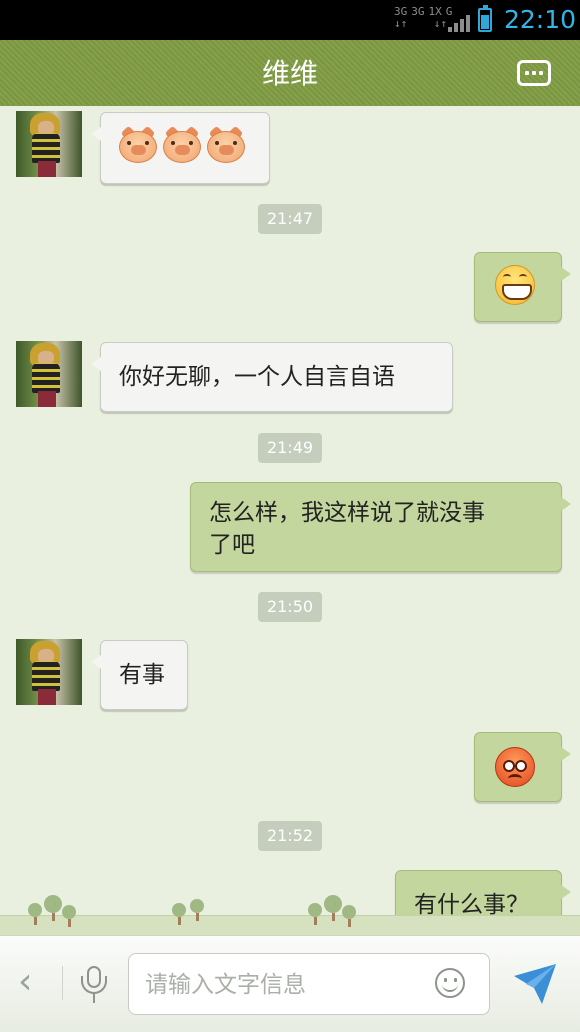 Image resolution: width=580 pixels, height=1032 pixels. I want to click on timestamp-label: 21:49, so click(290, 448).